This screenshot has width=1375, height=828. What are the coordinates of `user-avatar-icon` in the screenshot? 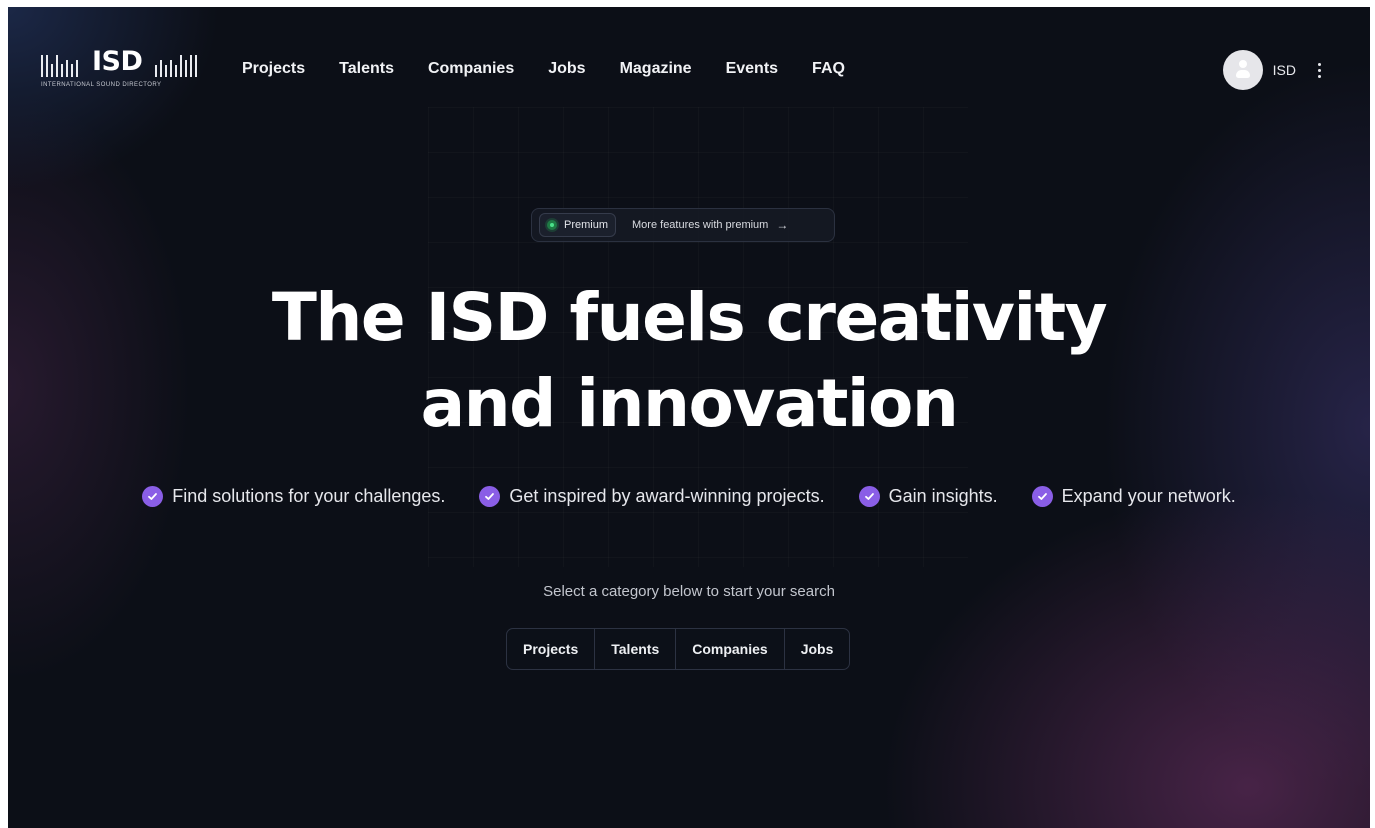 It's located at (1242, 70).